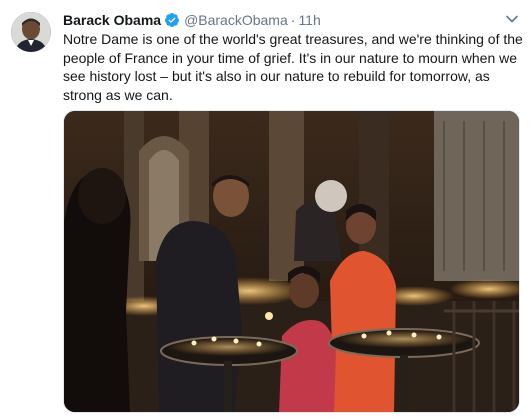 This screenshot has height=418, width=531. I want to click on timestamp: 11h, so click(309, 20).